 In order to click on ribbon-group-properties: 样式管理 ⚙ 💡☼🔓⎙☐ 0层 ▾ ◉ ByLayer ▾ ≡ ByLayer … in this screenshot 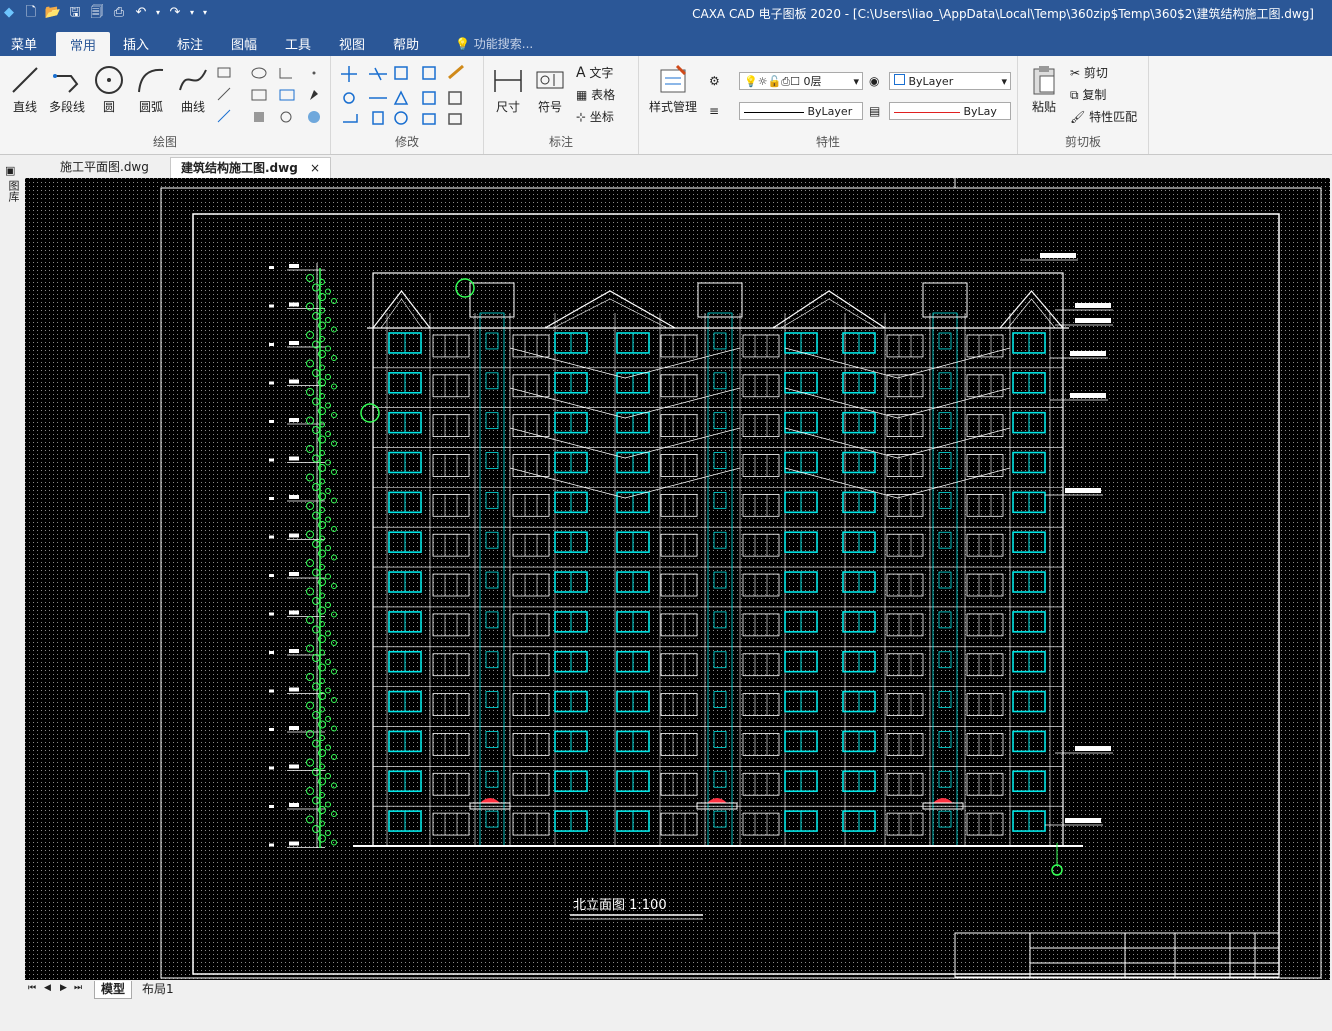, I will do `click(828, 105)`.